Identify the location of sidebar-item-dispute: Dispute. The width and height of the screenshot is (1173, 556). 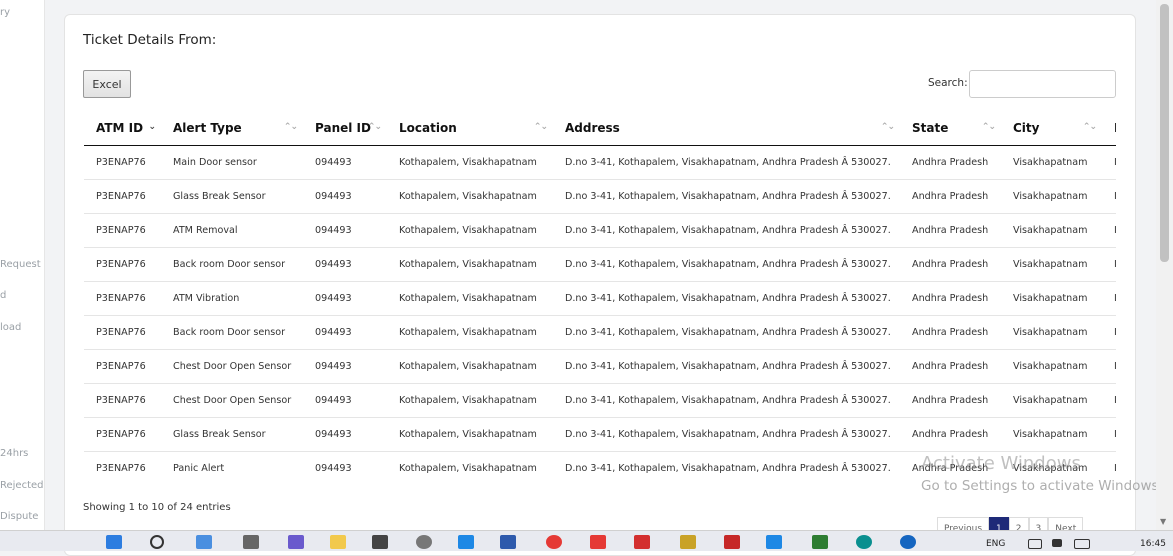
(19, 516).